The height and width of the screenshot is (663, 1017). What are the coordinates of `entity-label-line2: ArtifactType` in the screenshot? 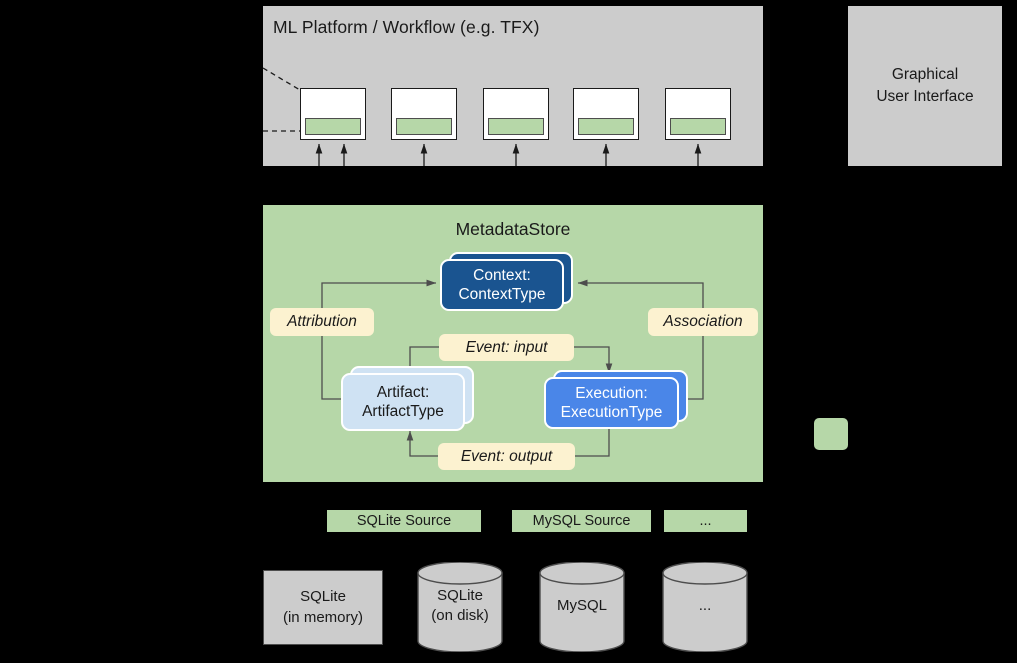 It's located at (403, 411).